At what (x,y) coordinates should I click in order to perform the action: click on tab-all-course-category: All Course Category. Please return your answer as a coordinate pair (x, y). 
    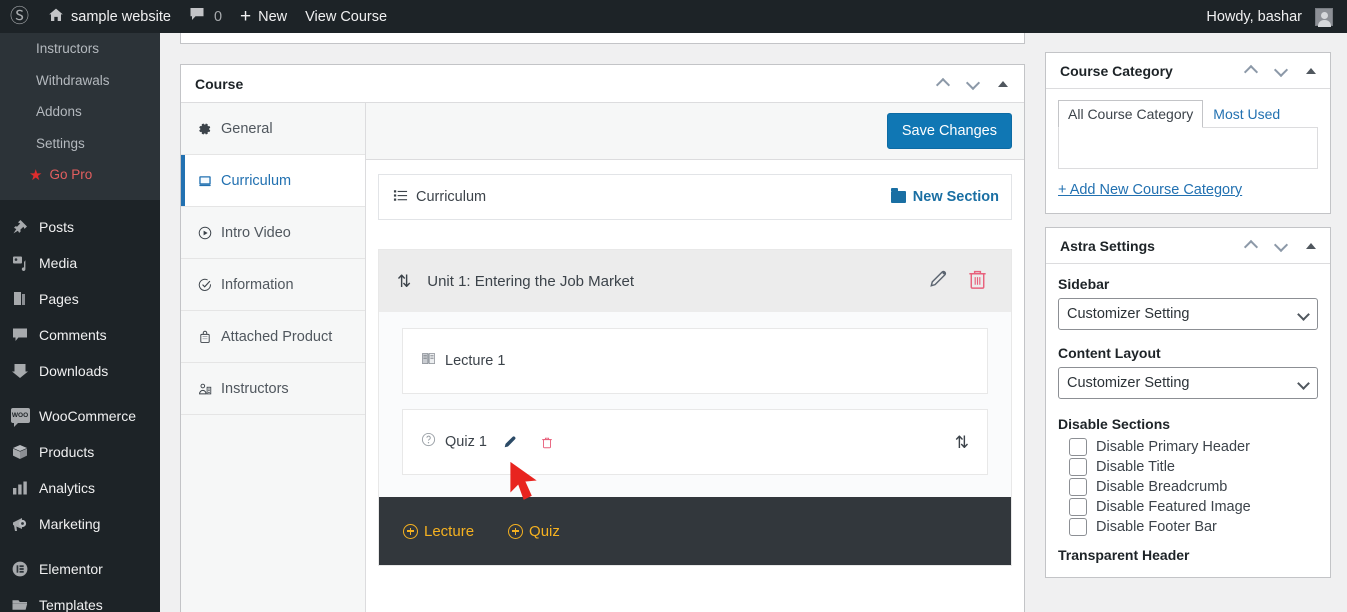
    Looking at the image, I should click on (1131, 114).